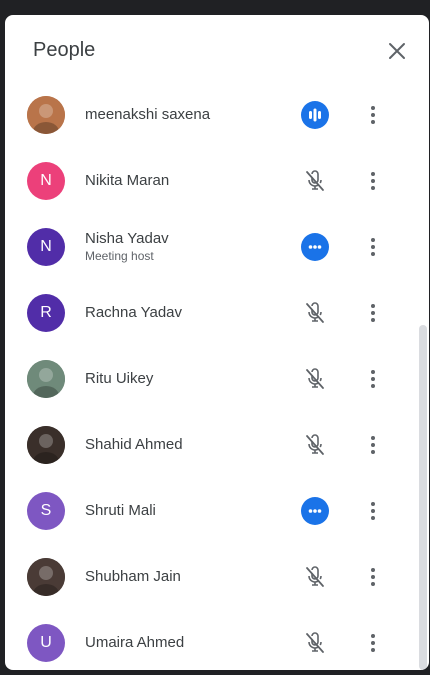 This screenshot has height=675, width=430. I want to click on participant-row: Ritu Uikey, so click(217, 379).